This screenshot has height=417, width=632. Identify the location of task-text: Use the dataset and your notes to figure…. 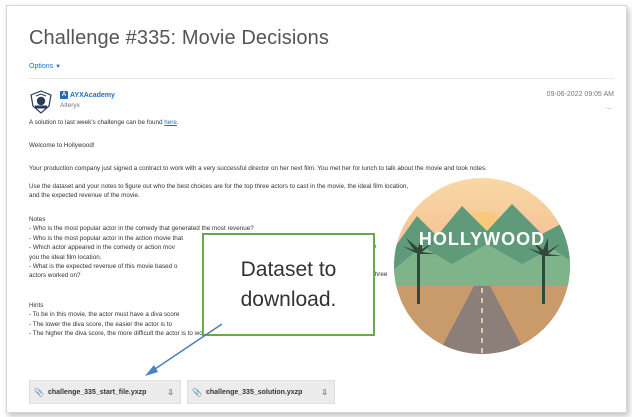
(219, 191).